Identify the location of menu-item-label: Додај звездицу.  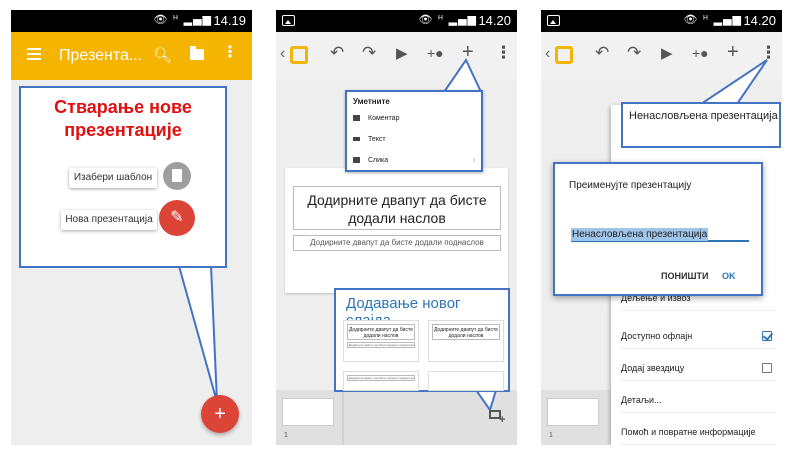
(653, 368).